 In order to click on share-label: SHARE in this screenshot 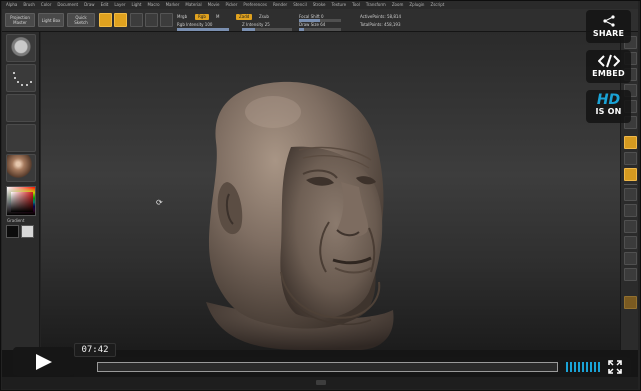, I will do `click(608, 33)`.